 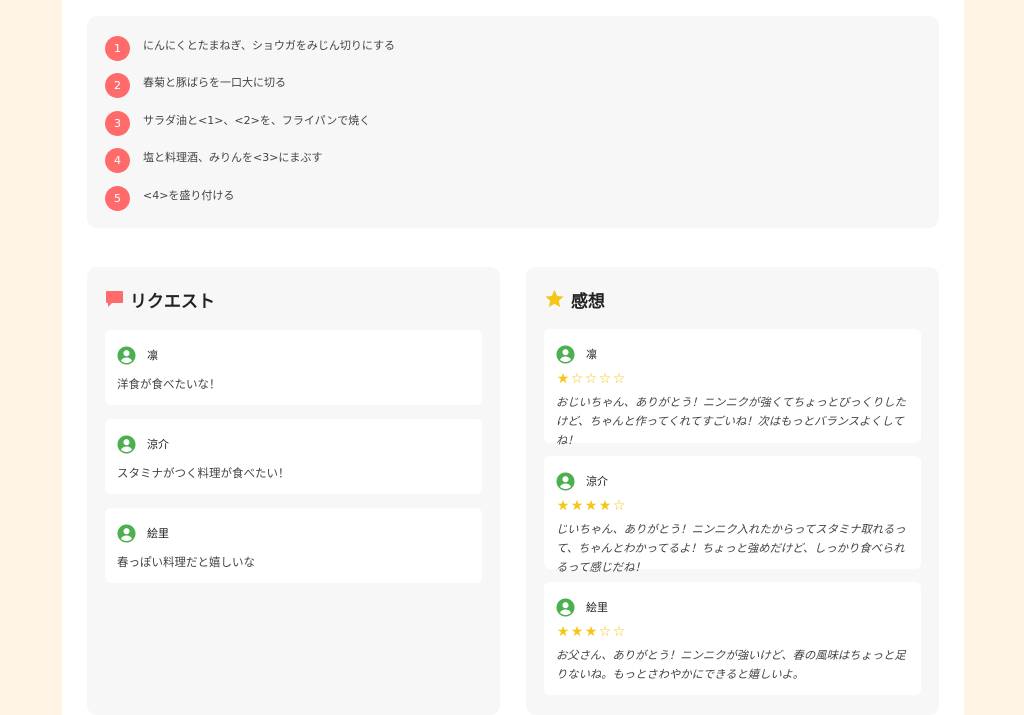 I want to click on star-rating: ★☆☆☆☆, so click(x=591, y=379).